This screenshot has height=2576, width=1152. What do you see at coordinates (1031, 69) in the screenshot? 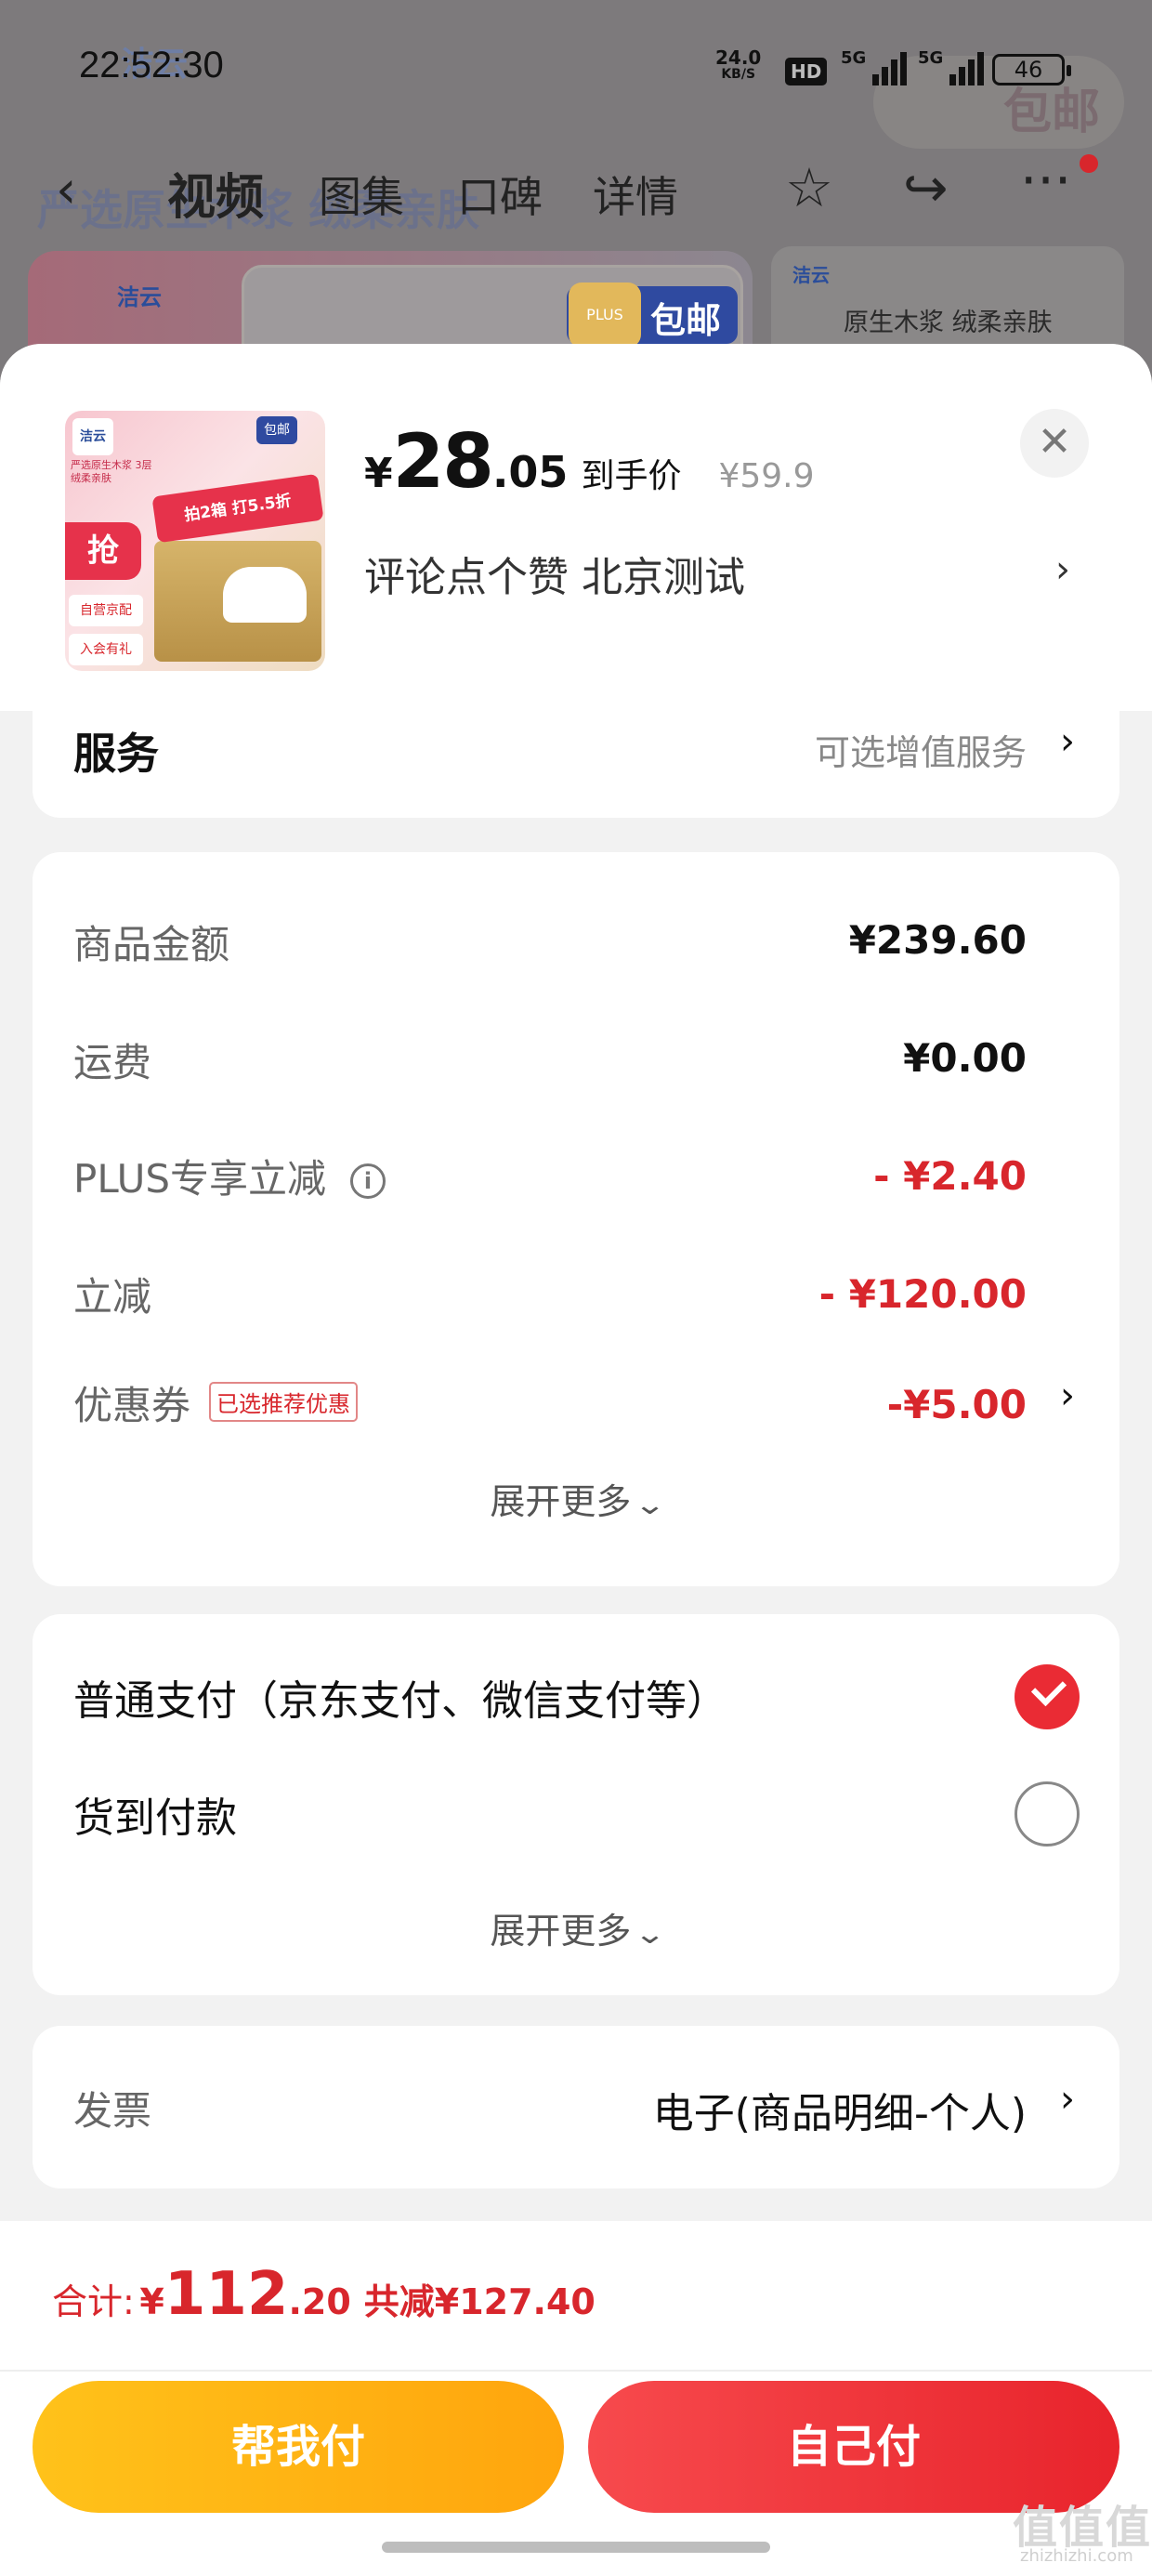
I see `battery-icon: 46` at bounding box center [1031, 69].